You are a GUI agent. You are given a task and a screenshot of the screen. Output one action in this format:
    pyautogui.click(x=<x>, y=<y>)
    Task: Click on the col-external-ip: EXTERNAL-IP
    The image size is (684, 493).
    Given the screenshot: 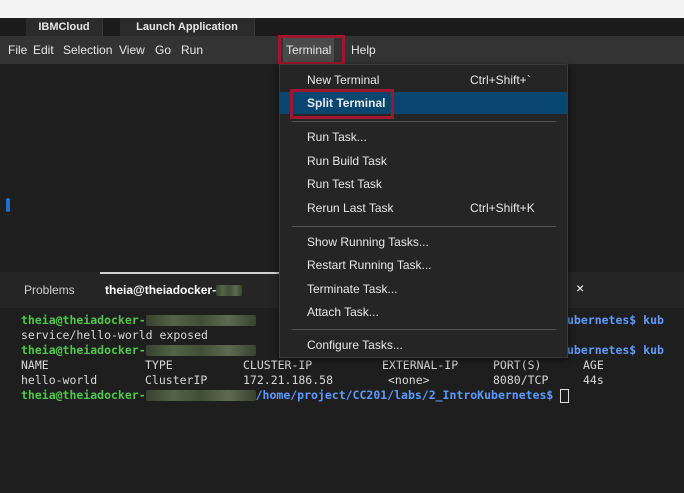 What is the action you would take?
    pyautogui.click(x=420, y=365)
    